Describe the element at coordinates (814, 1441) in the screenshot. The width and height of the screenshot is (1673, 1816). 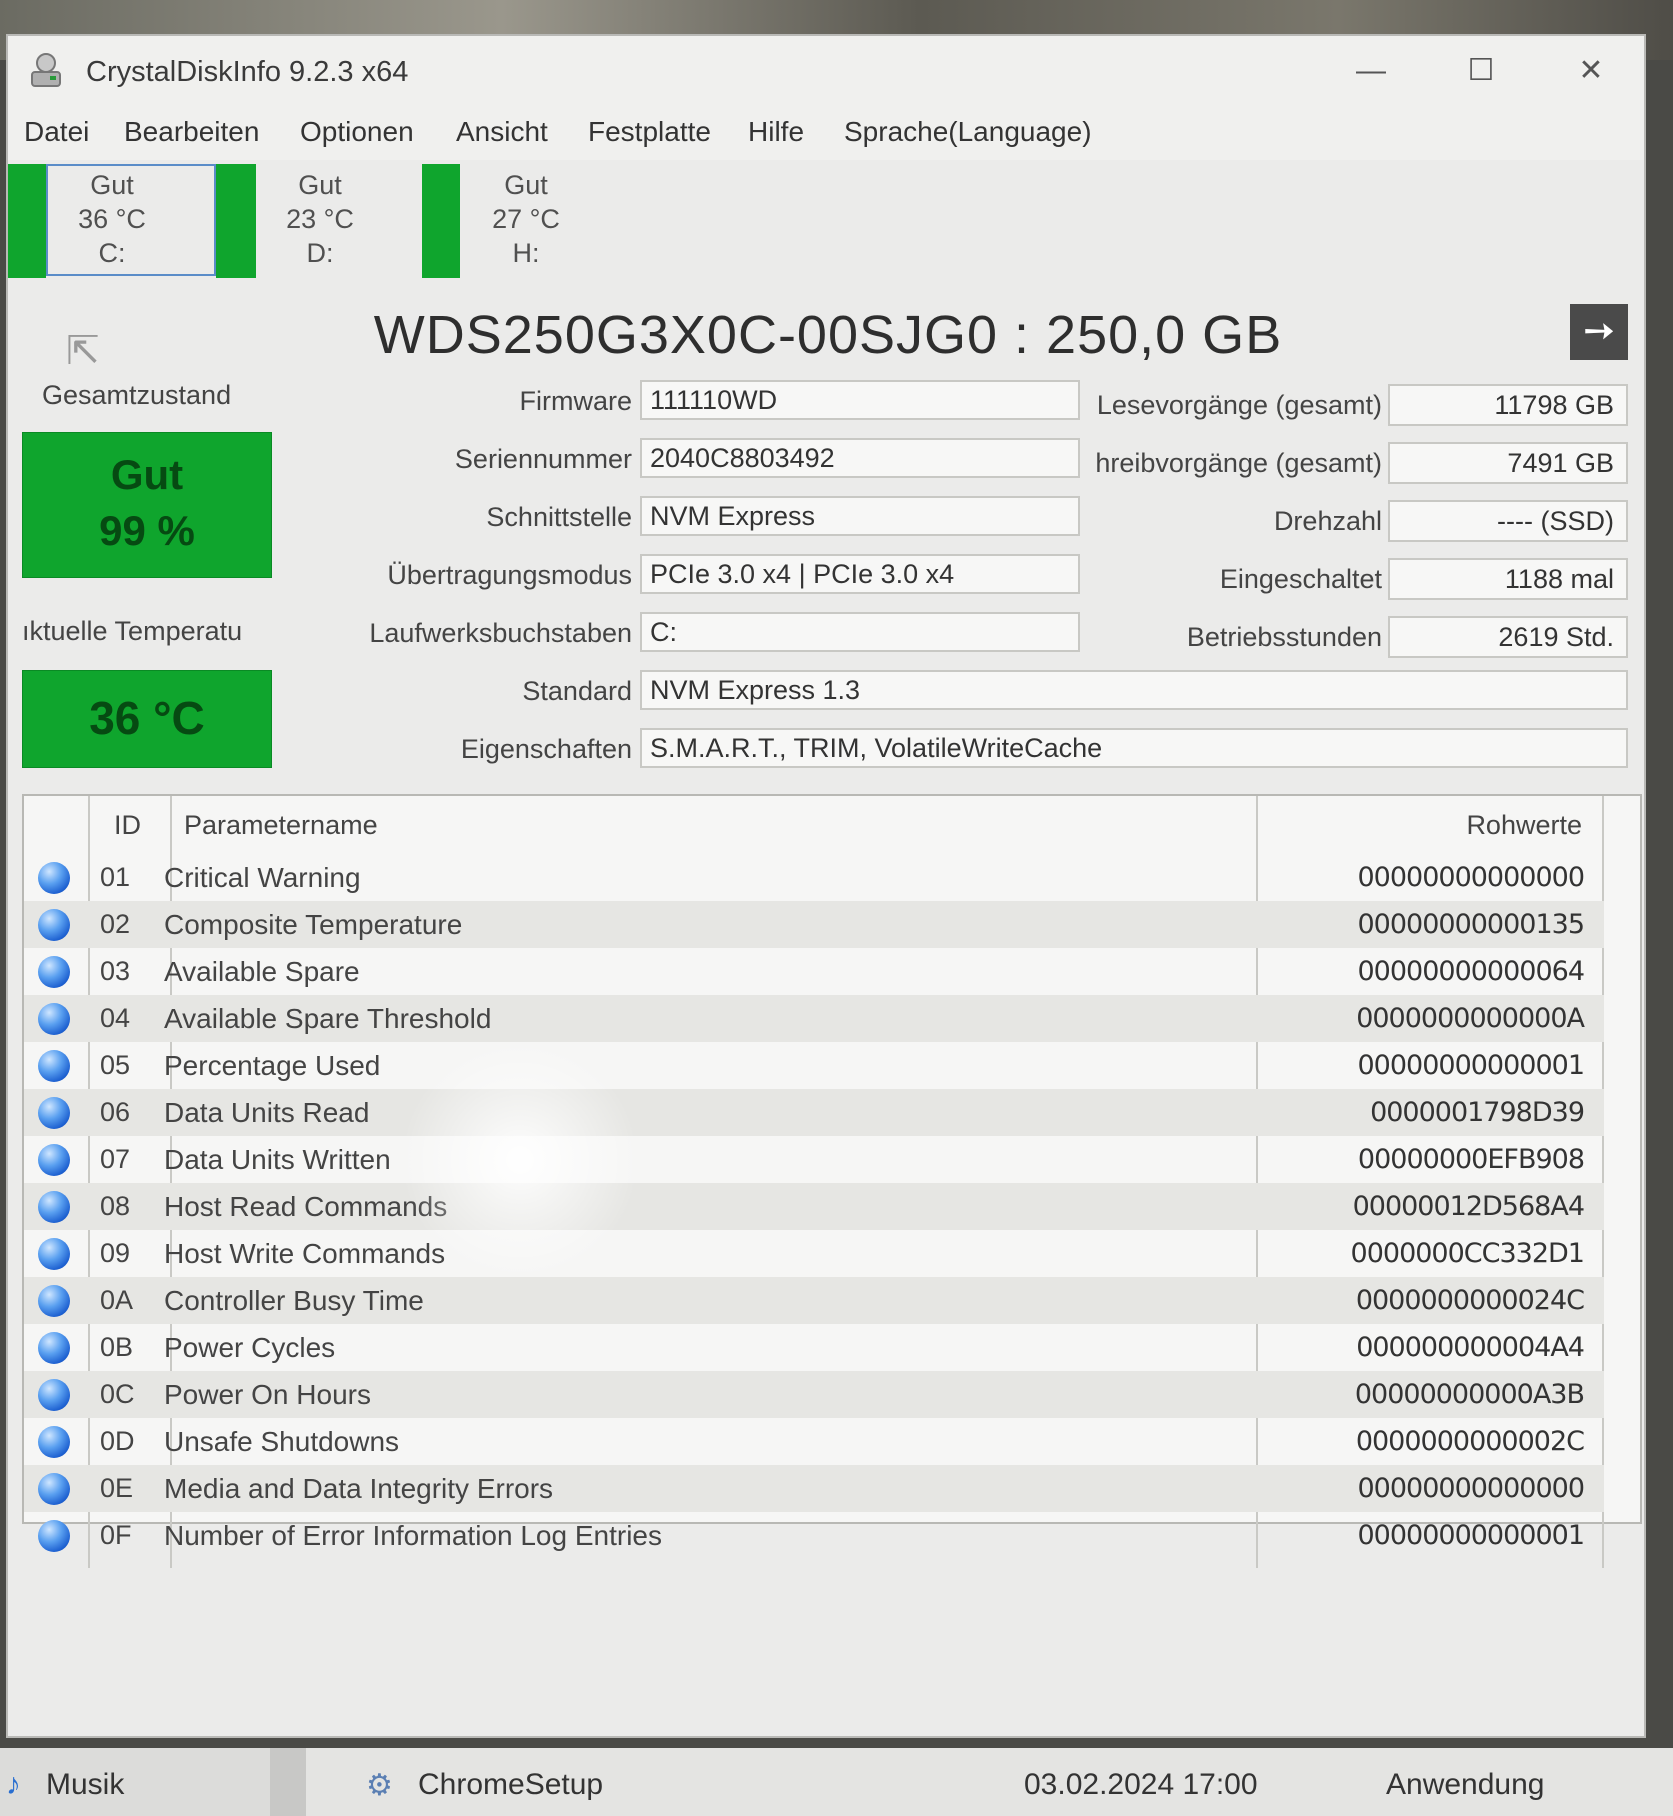
I see `table-row: 0D Unsafe Shutdowns 0000000000002C` at that location.